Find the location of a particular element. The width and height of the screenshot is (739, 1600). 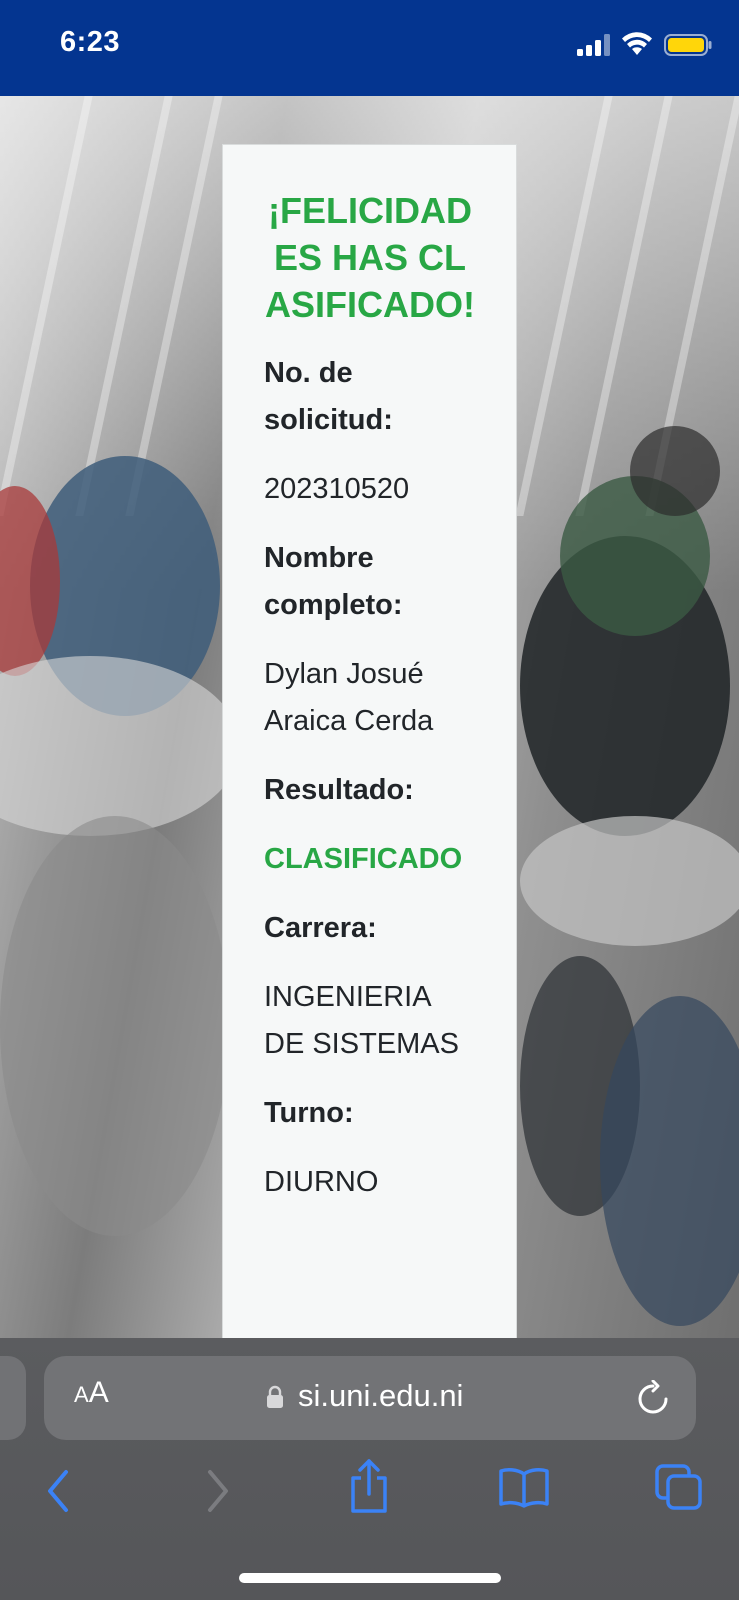

status-bar: 6:23 is located at coordinates (369, 48).